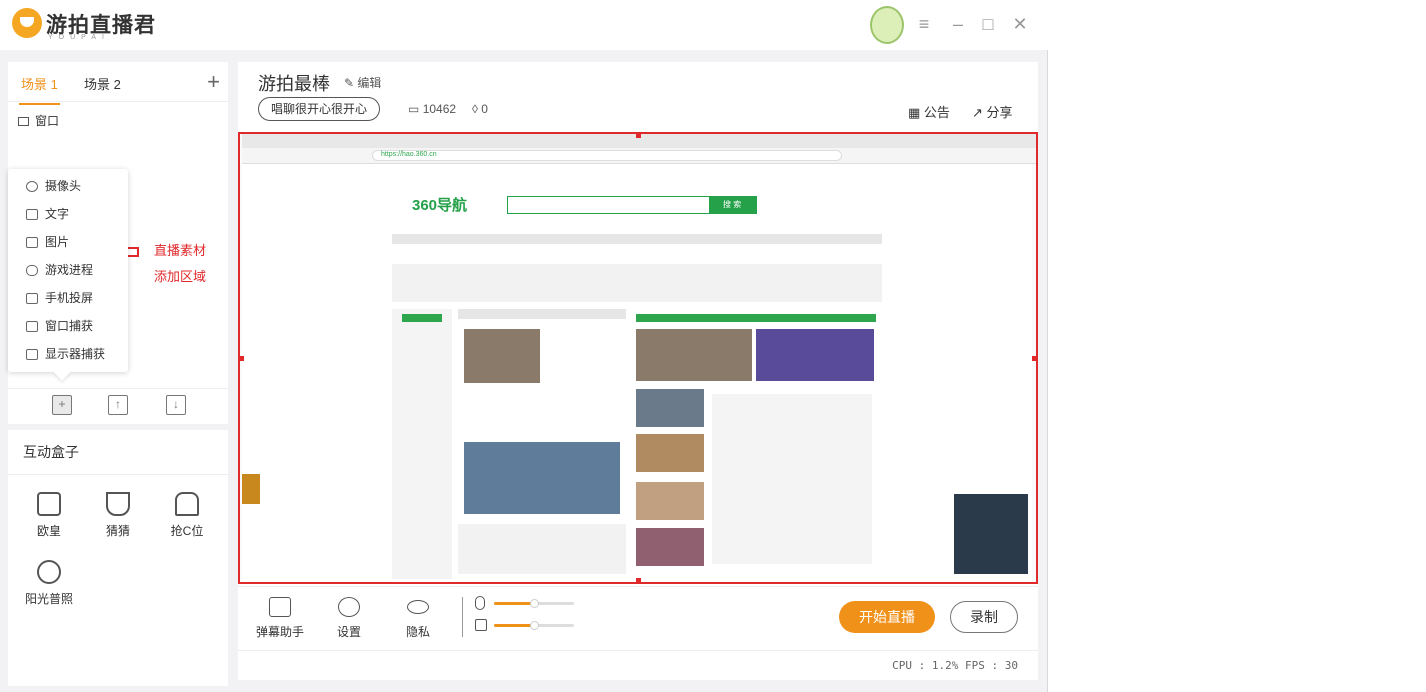 Image resolution: width=1426 pixels, height=692 pixels. I want to click on captured-url: https://hao.360.cn, so click(409, 154).